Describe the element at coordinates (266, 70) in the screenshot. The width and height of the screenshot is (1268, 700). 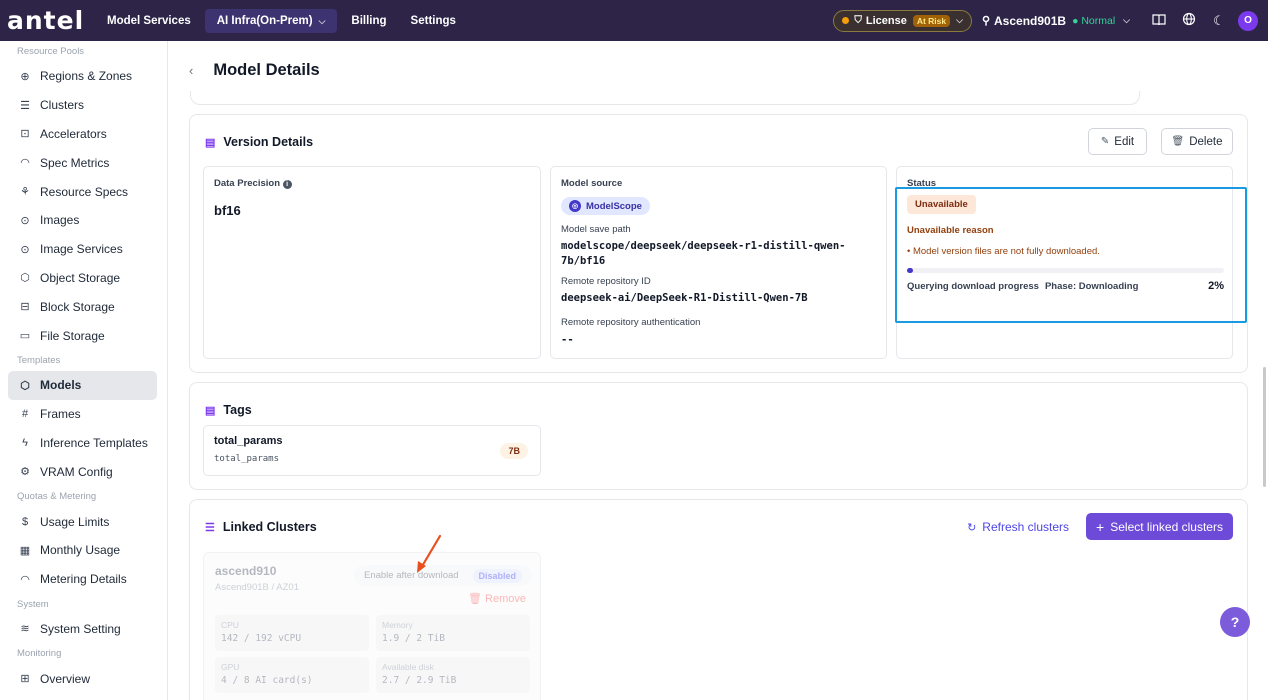
I see `page-title: Model Details` at that location.